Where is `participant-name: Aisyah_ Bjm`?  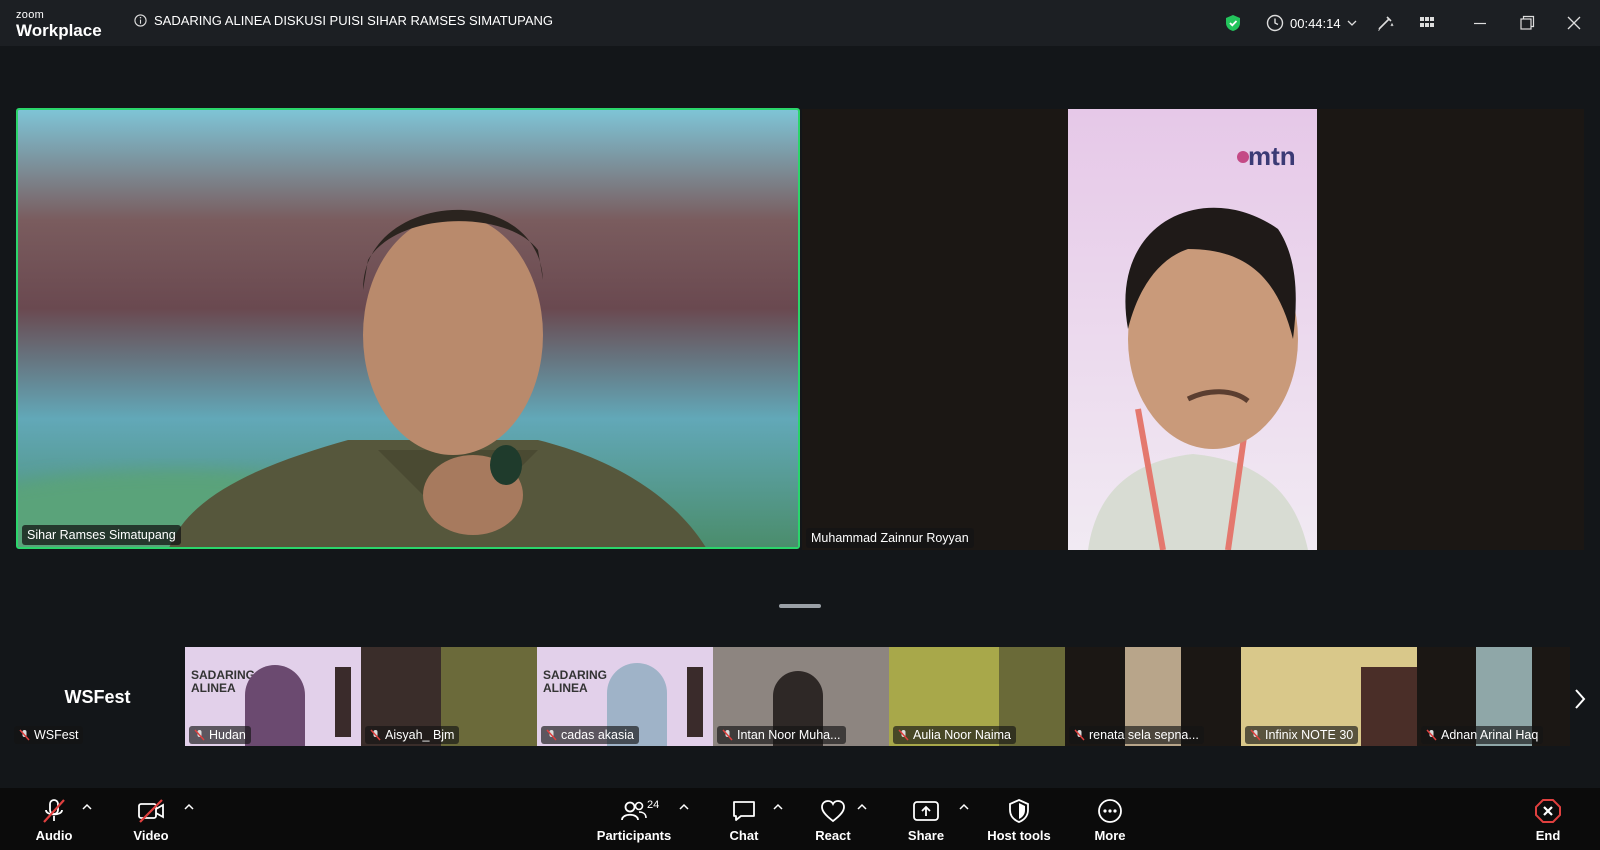
participant-name: Aisyah_ Bjm is located at coordinates (420, 735).